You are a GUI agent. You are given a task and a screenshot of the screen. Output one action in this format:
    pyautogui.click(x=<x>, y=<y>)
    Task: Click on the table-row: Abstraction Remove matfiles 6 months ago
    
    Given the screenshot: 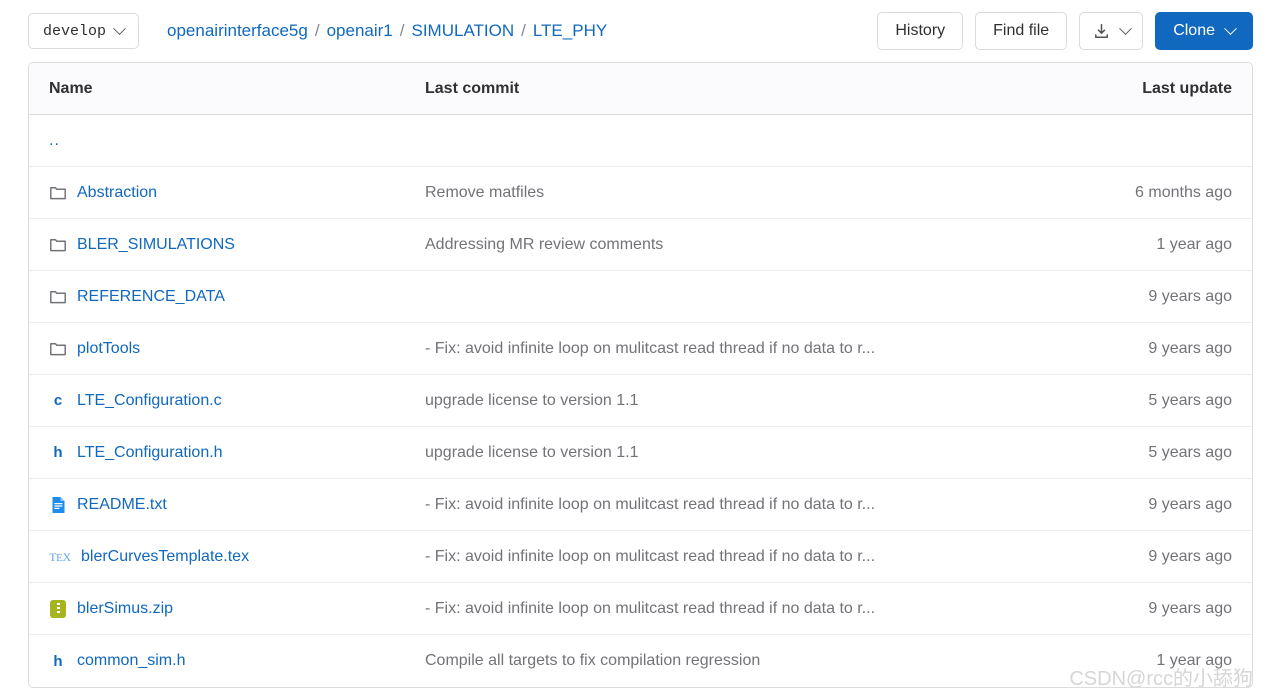 What is the action you would take?
    pyautogui.click(x=640, y=193)
    